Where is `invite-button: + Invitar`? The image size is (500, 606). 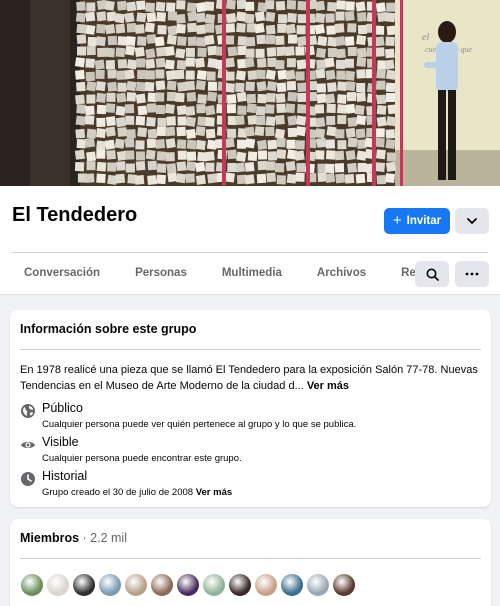 invite-button: + Invitar is located at coordinates (417, 221).